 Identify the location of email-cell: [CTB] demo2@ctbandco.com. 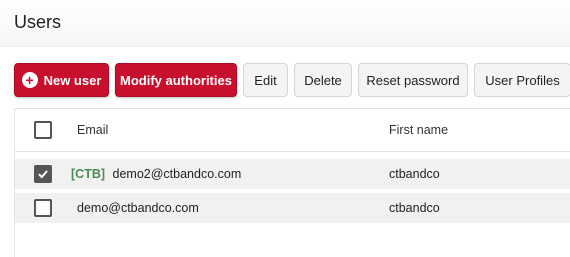
(156, 174).